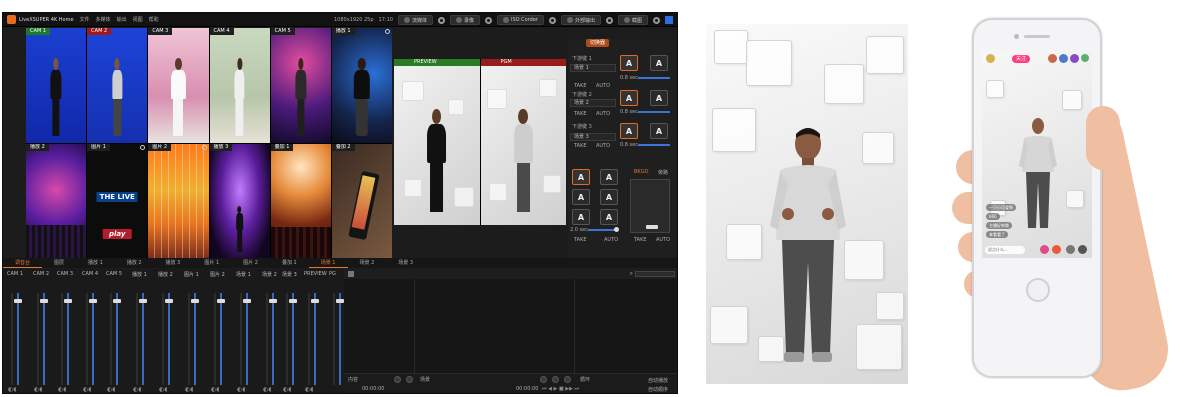 This screenshot has height=397, width=1200. Describe the element at coordinates (409, 379) in the screenshot. I see `remove-button` at that location.